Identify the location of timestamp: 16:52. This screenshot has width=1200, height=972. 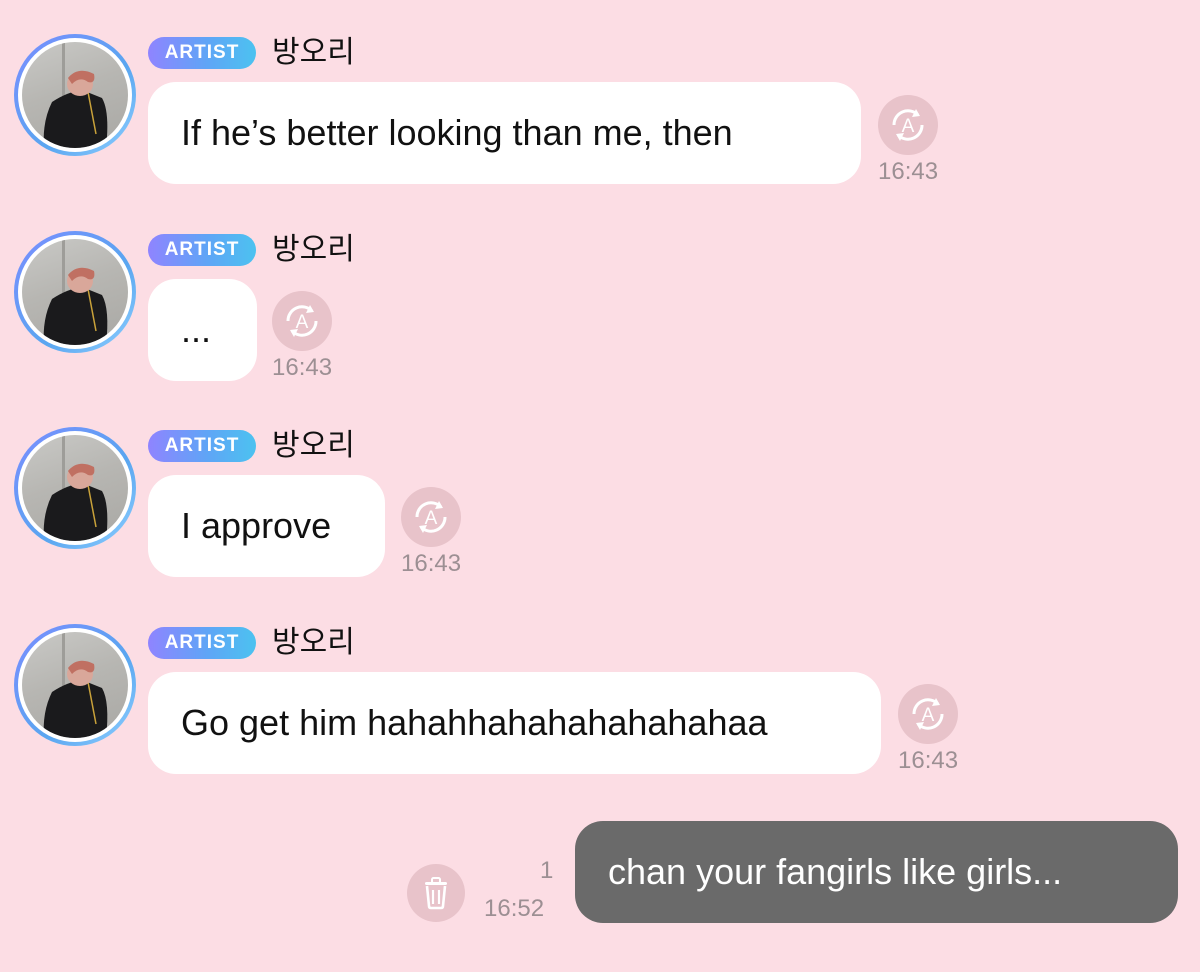
(514, 908).